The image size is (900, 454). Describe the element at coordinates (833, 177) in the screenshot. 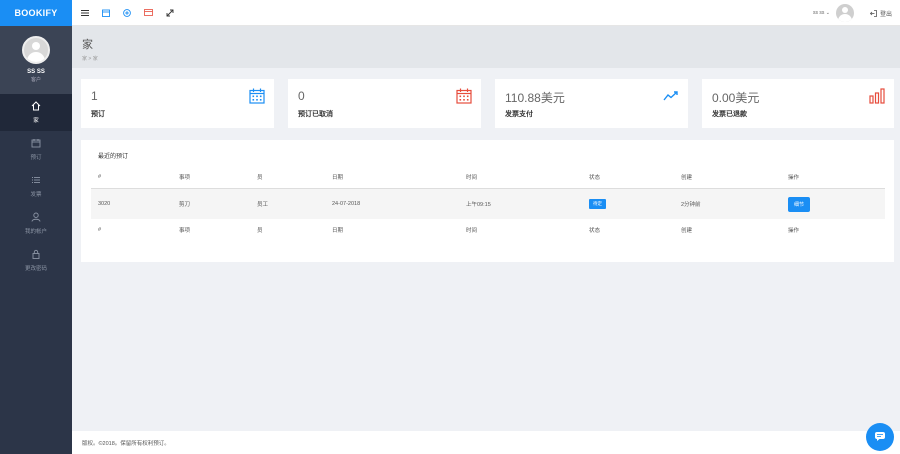

I see `column-header: 操作` at that location.